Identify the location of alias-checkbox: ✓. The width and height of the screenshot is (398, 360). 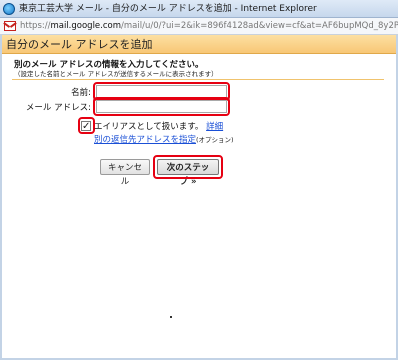
(86, 126).